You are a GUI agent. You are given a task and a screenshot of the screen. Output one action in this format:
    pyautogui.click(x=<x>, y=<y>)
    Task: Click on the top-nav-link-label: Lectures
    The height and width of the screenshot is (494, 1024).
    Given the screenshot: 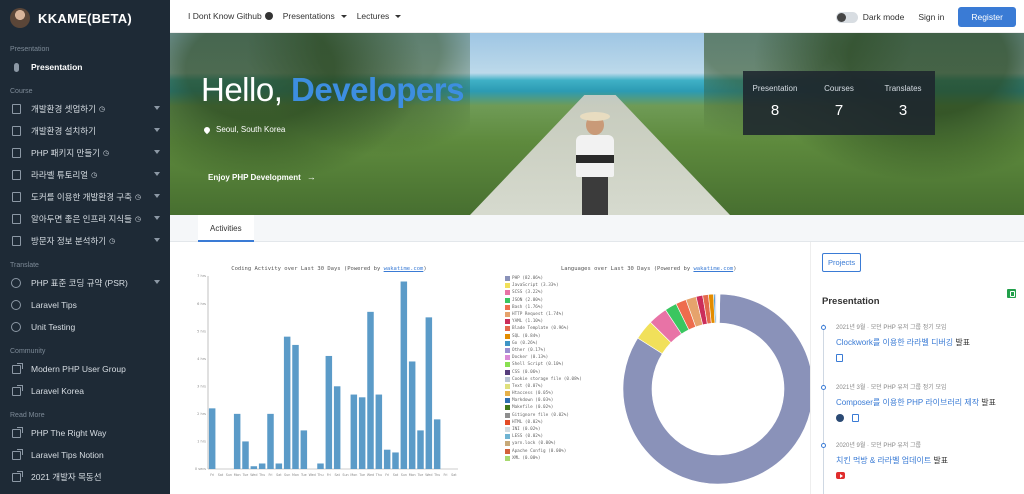 What is the action you would take?
    pyautogui.click(x=373, y=16)
    